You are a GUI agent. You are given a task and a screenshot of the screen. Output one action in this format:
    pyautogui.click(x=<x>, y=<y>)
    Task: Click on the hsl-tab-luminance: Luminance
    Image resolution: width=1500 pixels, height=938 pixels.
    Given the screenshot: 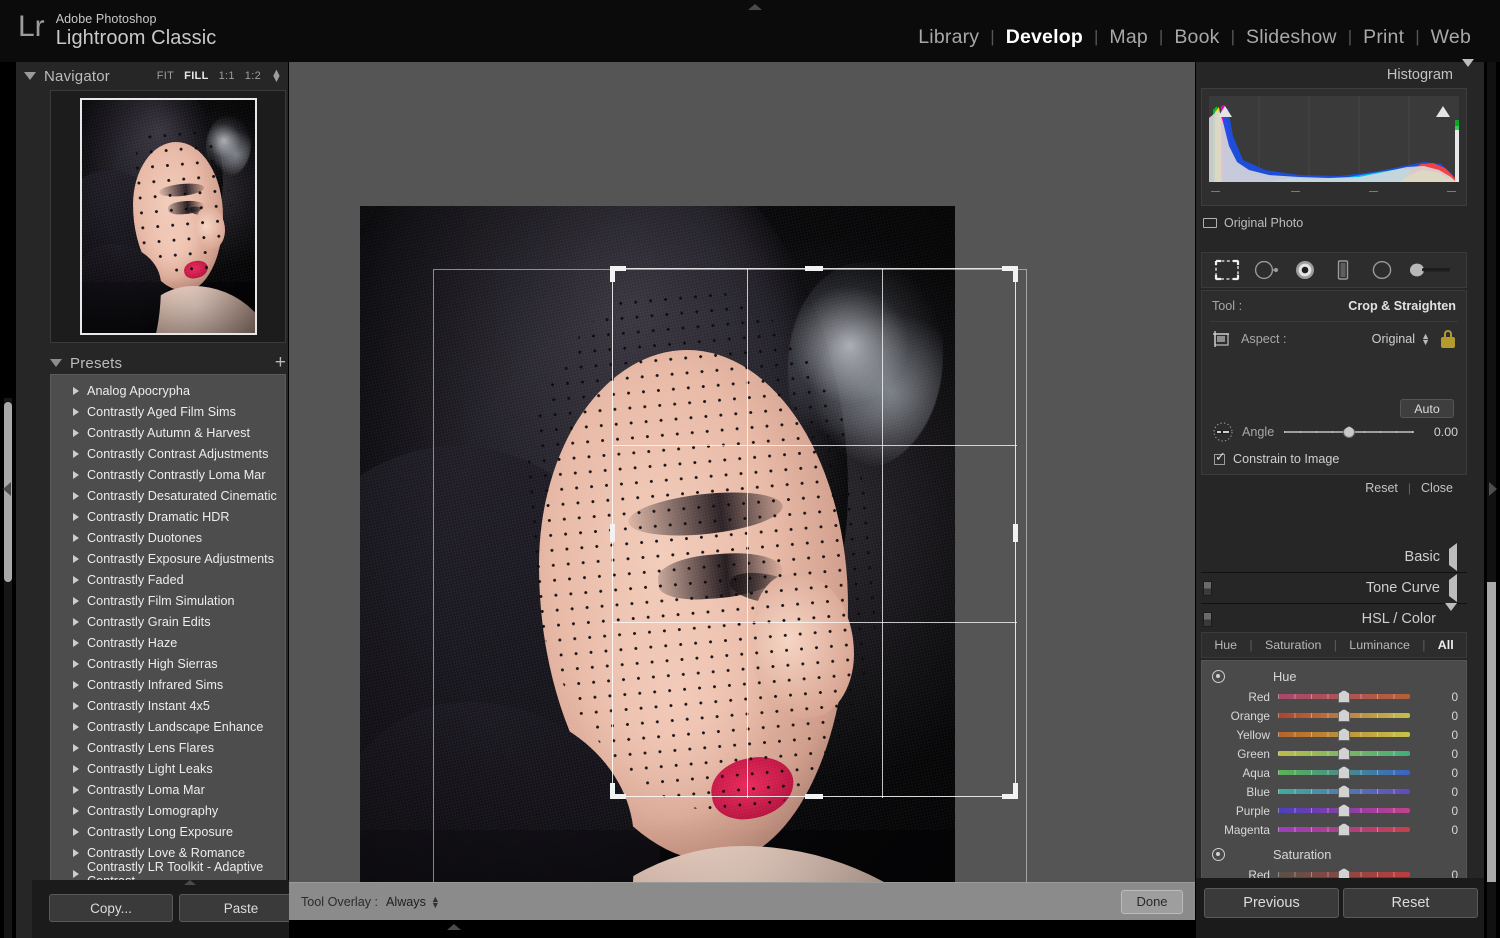 What is the action you would take?
    pyautogui.click(x=1379, y=645)
    